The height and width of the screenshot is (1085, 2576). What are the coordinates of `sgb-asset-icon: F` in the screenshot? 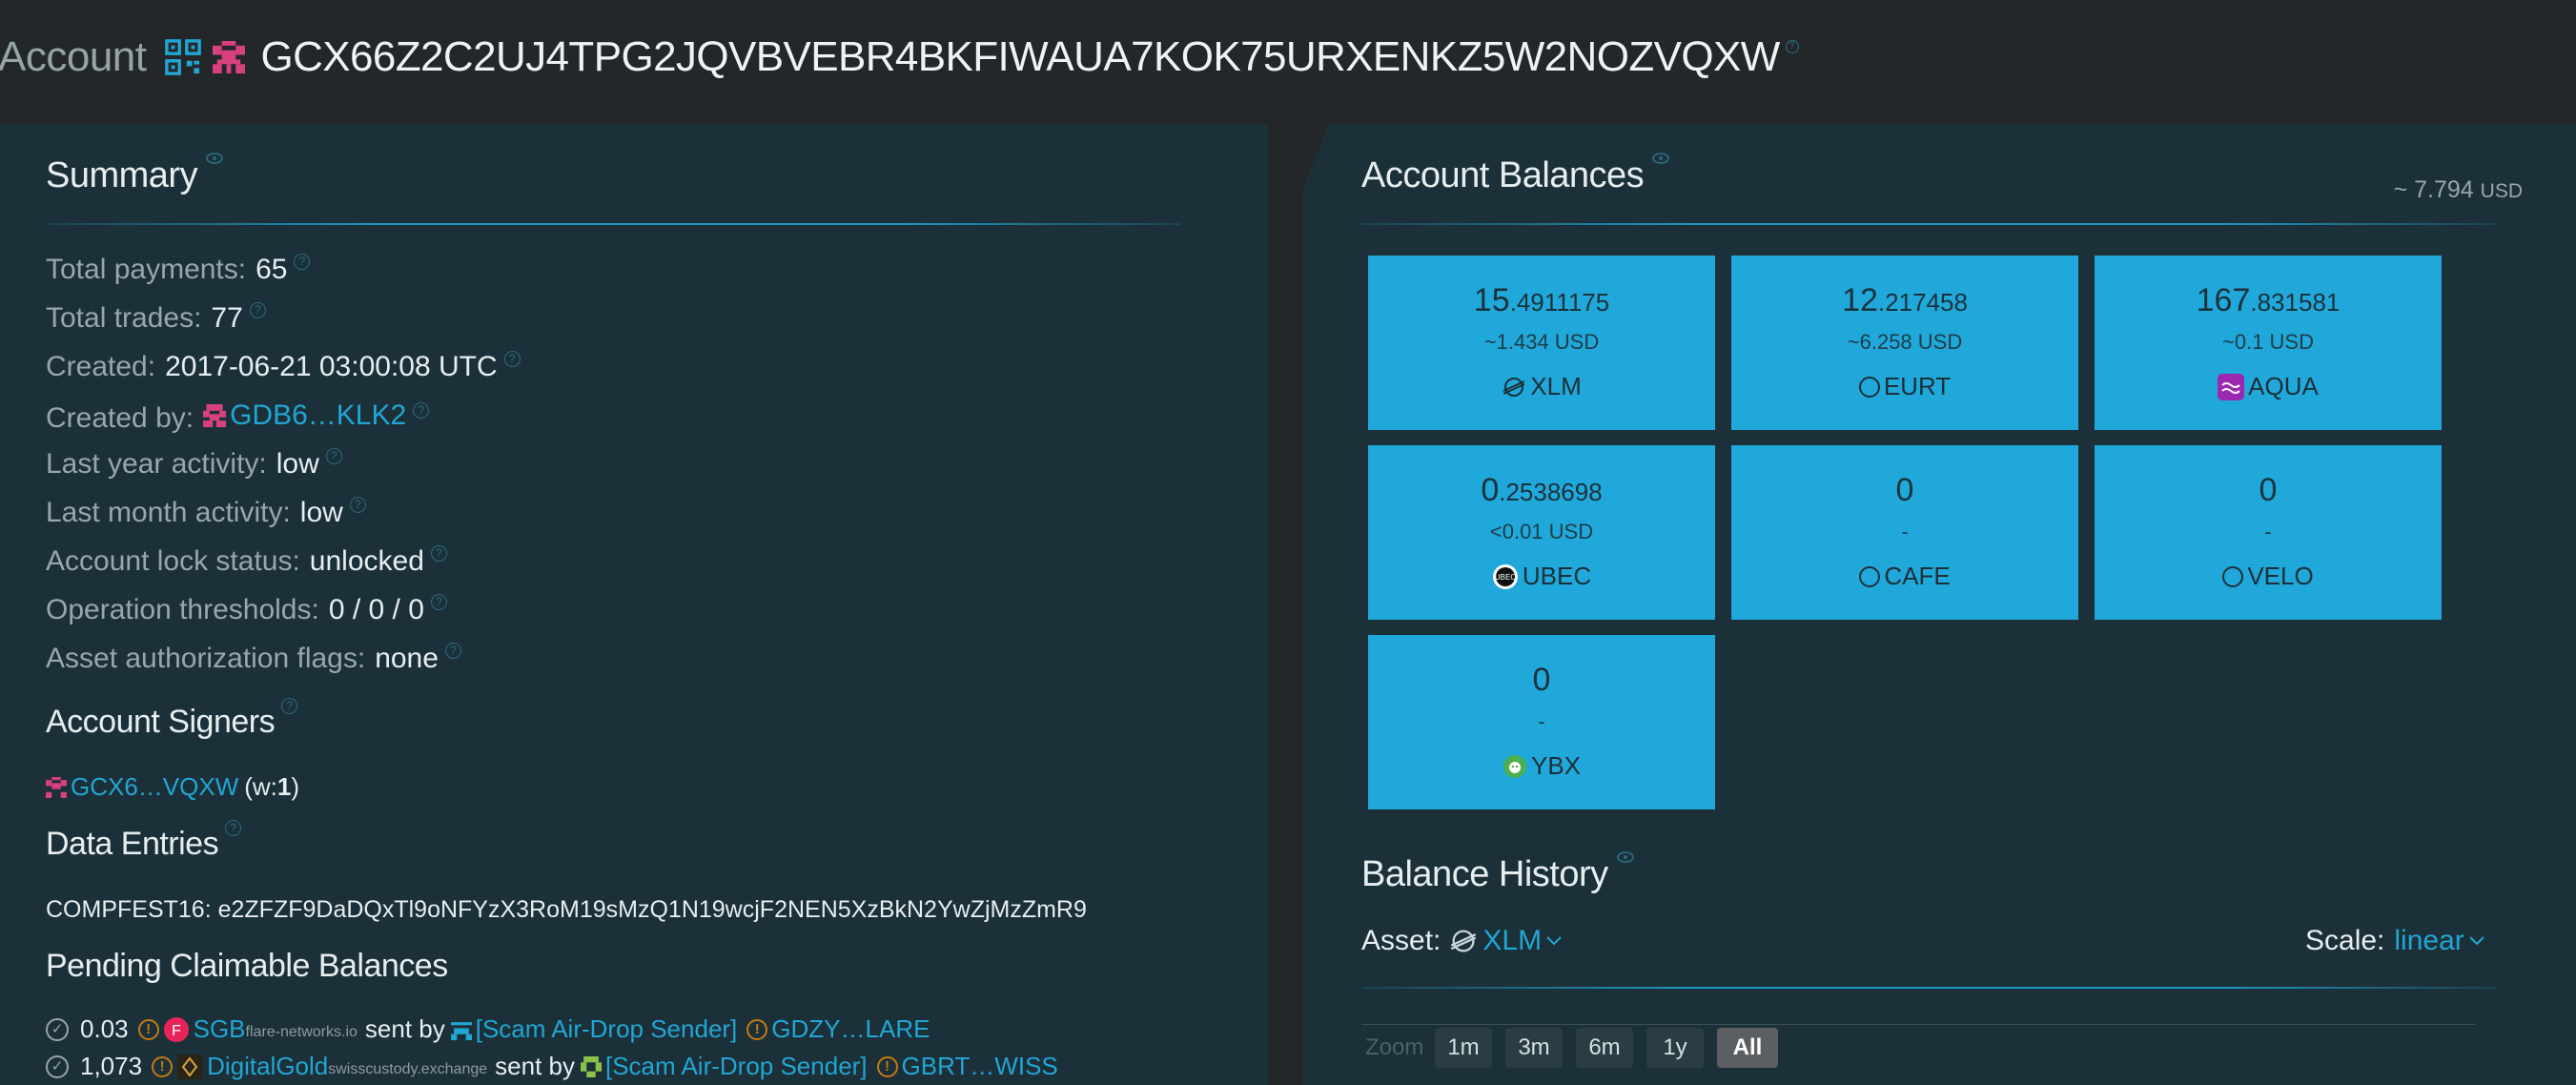 It's located at (176, 1029).